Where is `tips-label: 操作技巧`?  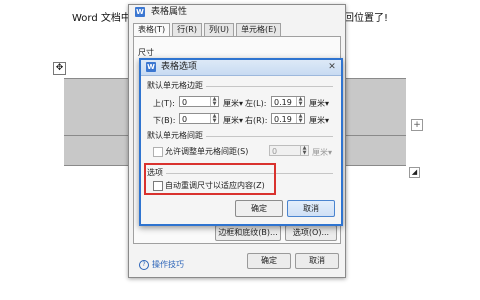
tips-label: 操作技巧 is located at coordinates (168, 264).